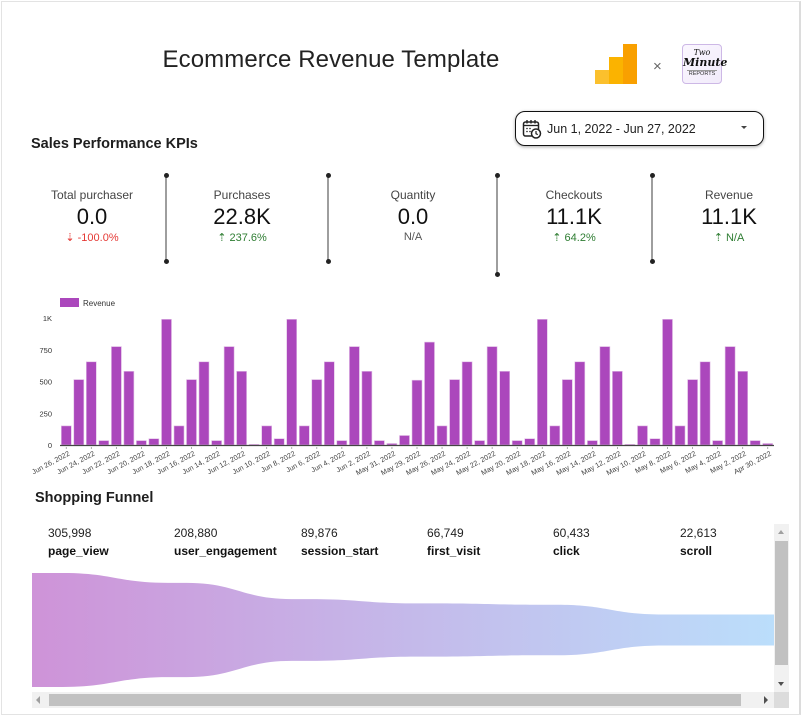 This screenshot has width=804, height=718. I want to click on funnel-section-title: Shopping Funnel, so click(94, 498).